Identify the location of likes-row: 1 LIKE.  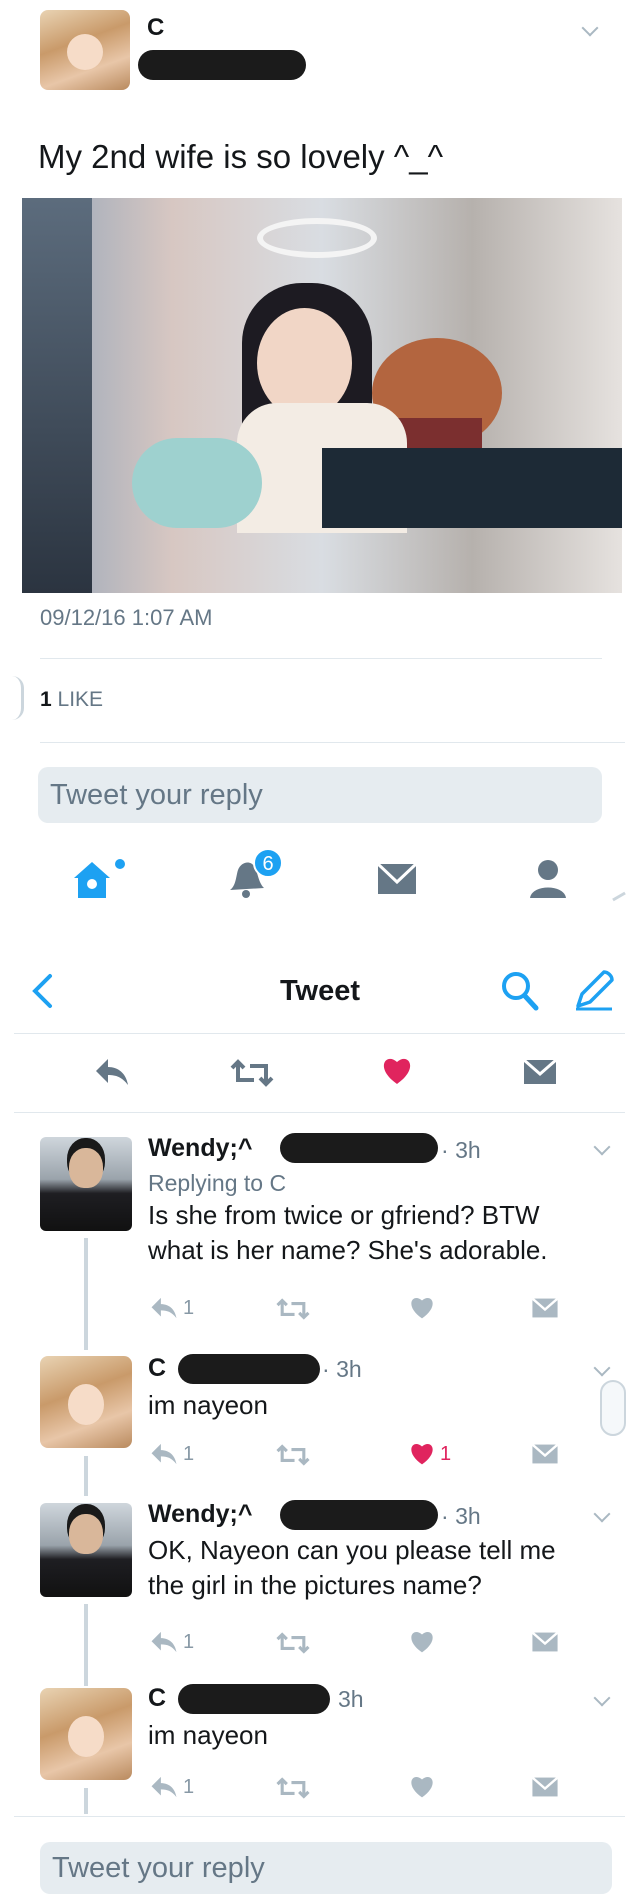
(71, 700).